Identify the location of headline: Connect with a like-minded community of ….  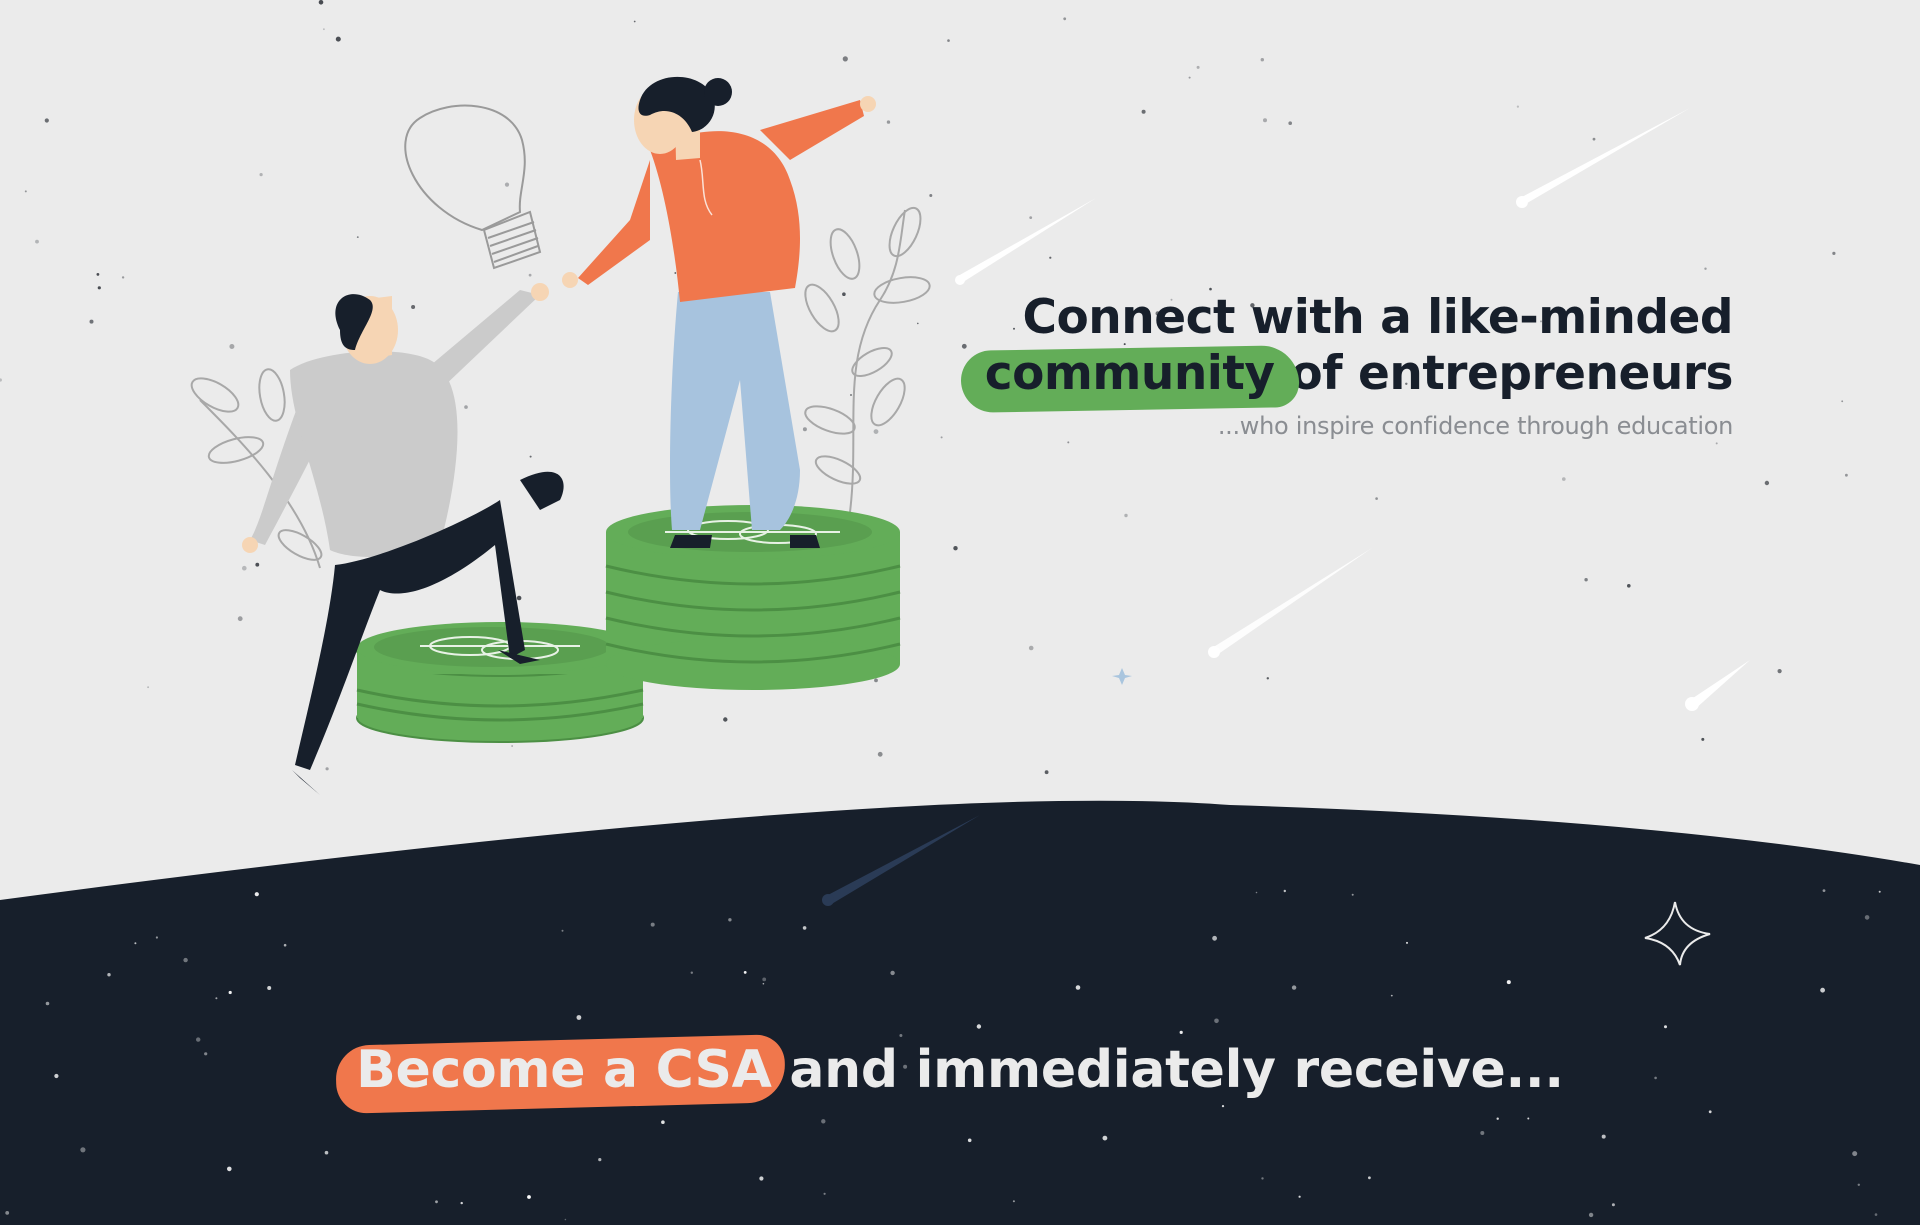
(1359, 365).